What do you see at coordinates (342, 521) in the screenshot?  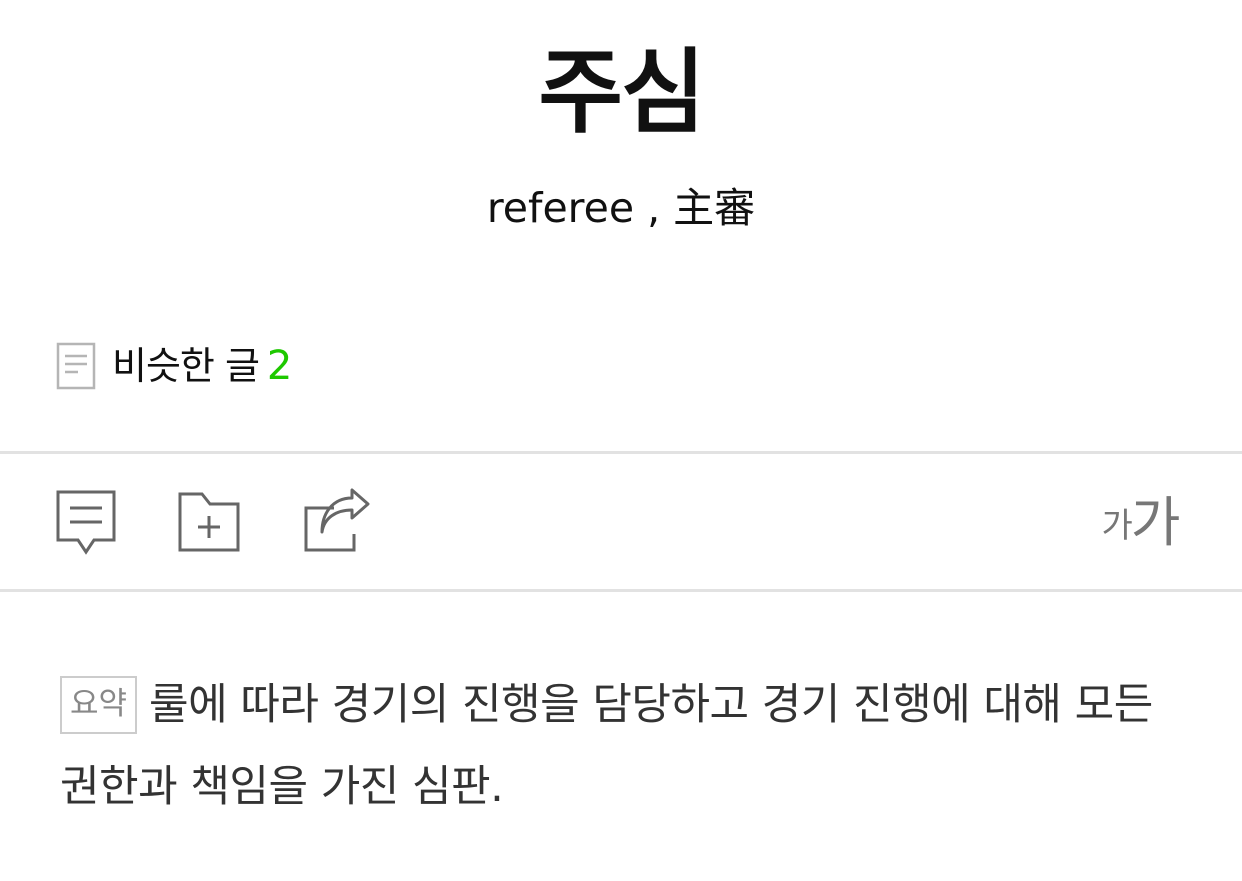 I see `share-icon` at bounding box center [342, 521].